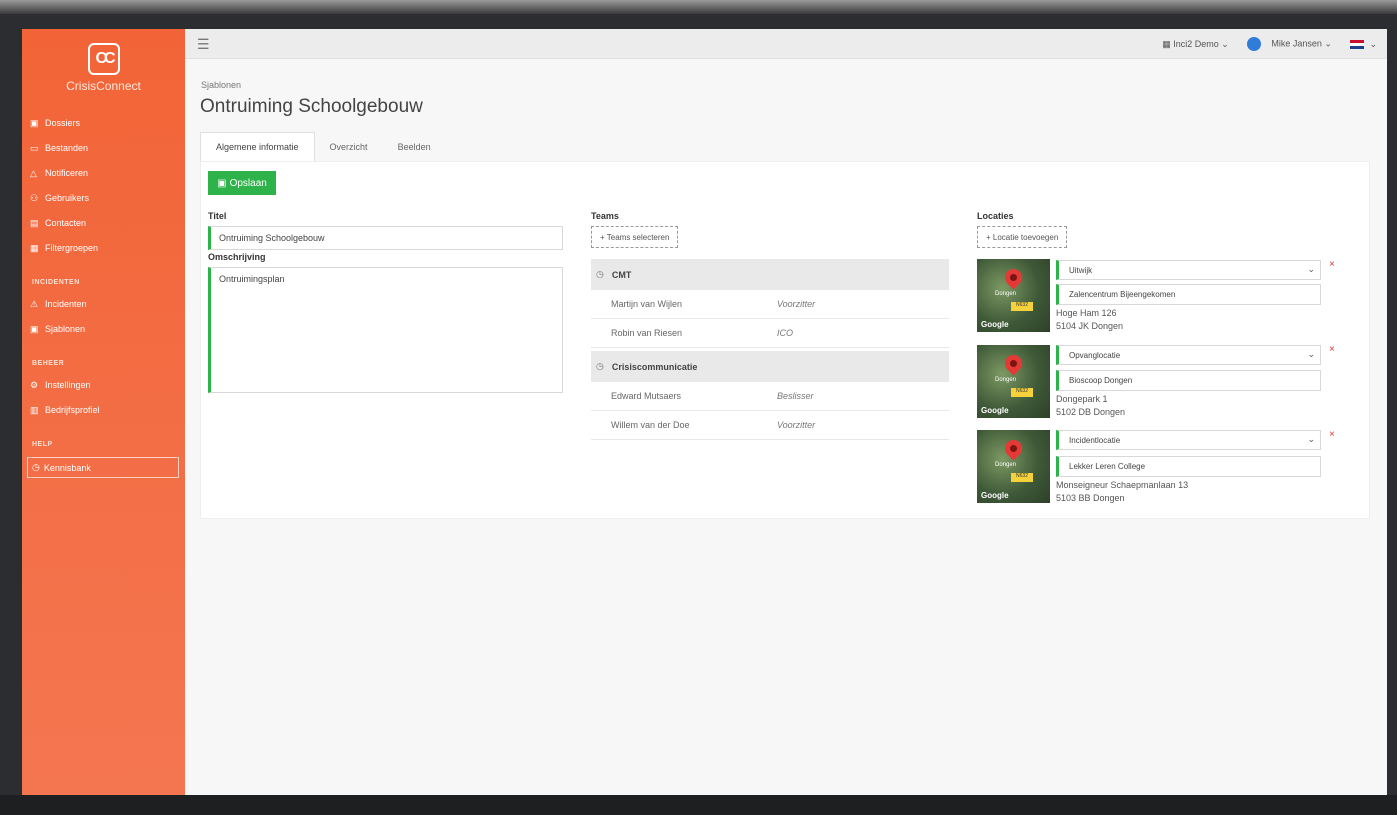 The height and width of the screenshot is (815, 1397). I want to click on file-icon: ▭, so click(34, 147).